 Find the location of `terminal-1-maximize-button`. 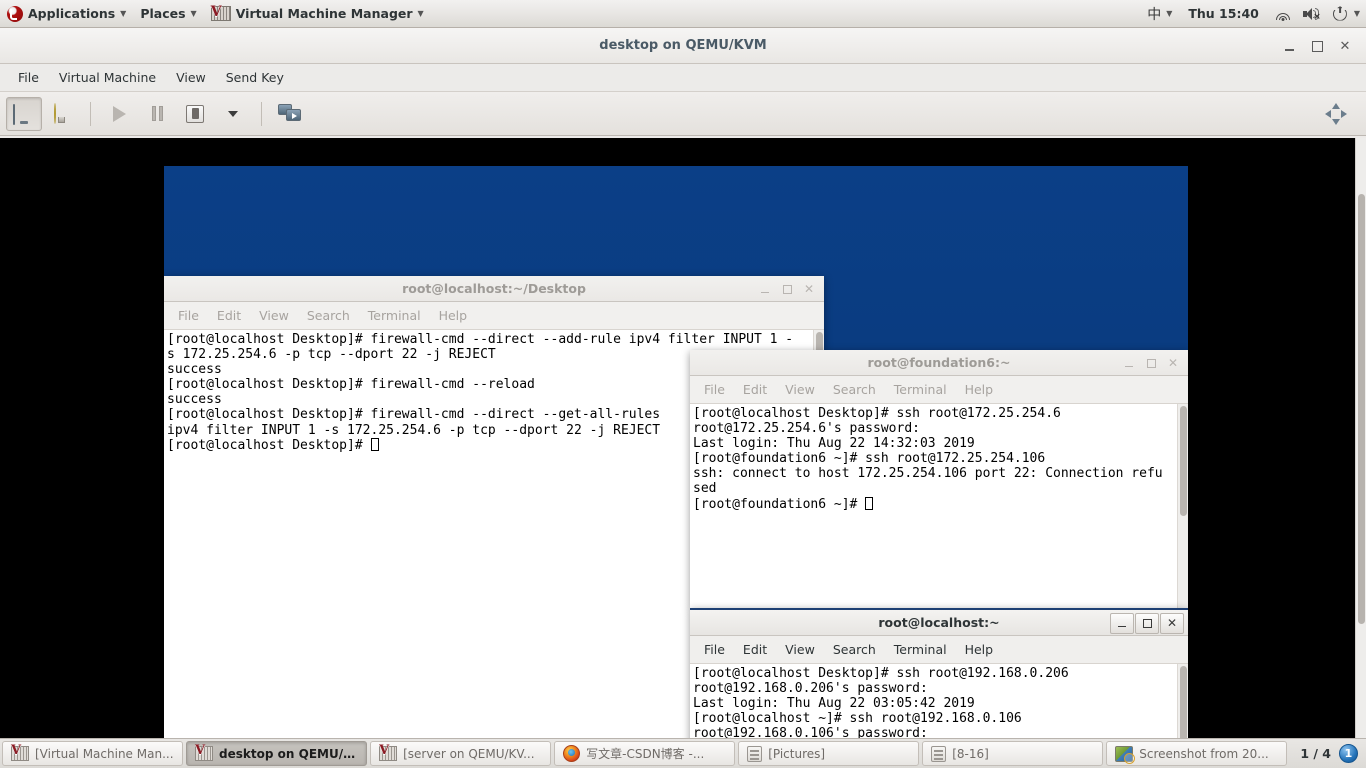

terminal-1-maximize-button is located at coordinates (787, 289).